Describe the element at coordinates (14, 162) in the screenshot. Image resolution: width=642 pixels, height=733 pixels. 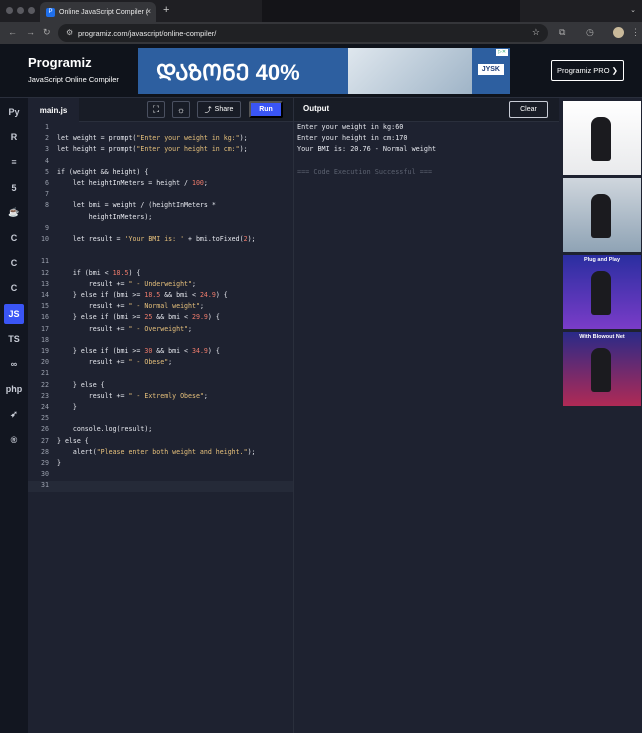
I see `sql-icon: ≡` at that location.